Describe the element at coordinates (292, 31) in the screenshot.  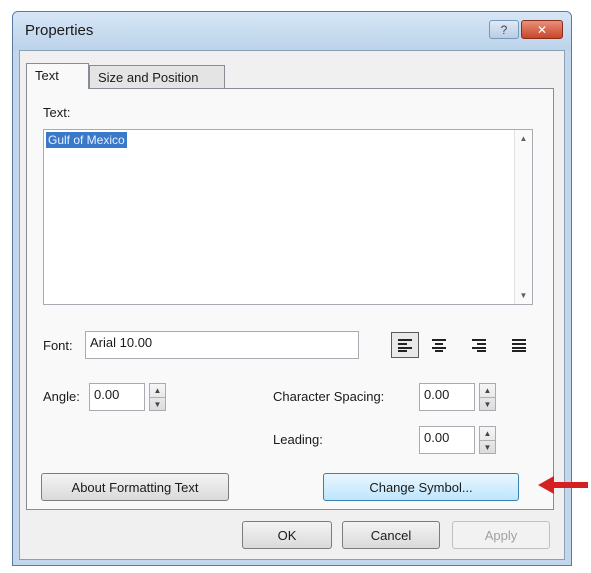
I see `title-bar: Properties ? ✕` at that location.